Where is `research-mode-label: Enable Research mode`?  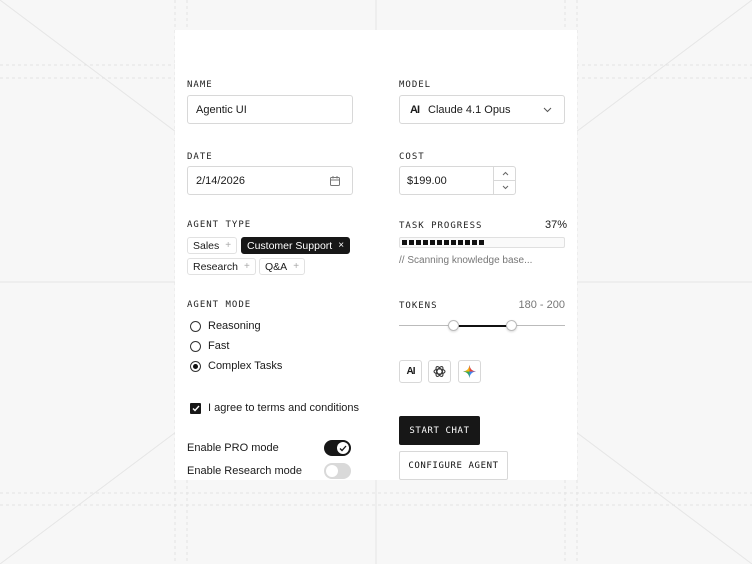 research-mode-label: Enable Research mode is located at coordinates (244, 471).